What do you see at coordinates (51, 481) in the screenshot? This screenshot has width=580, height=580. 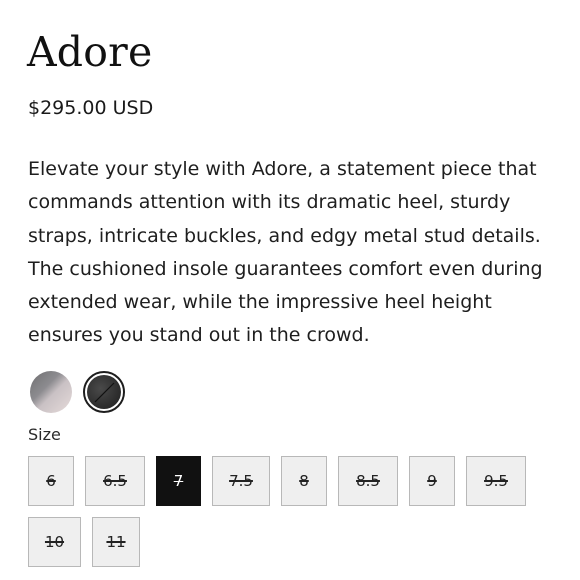 I see `size-option-6: 6` at bounding box center [51, 481].